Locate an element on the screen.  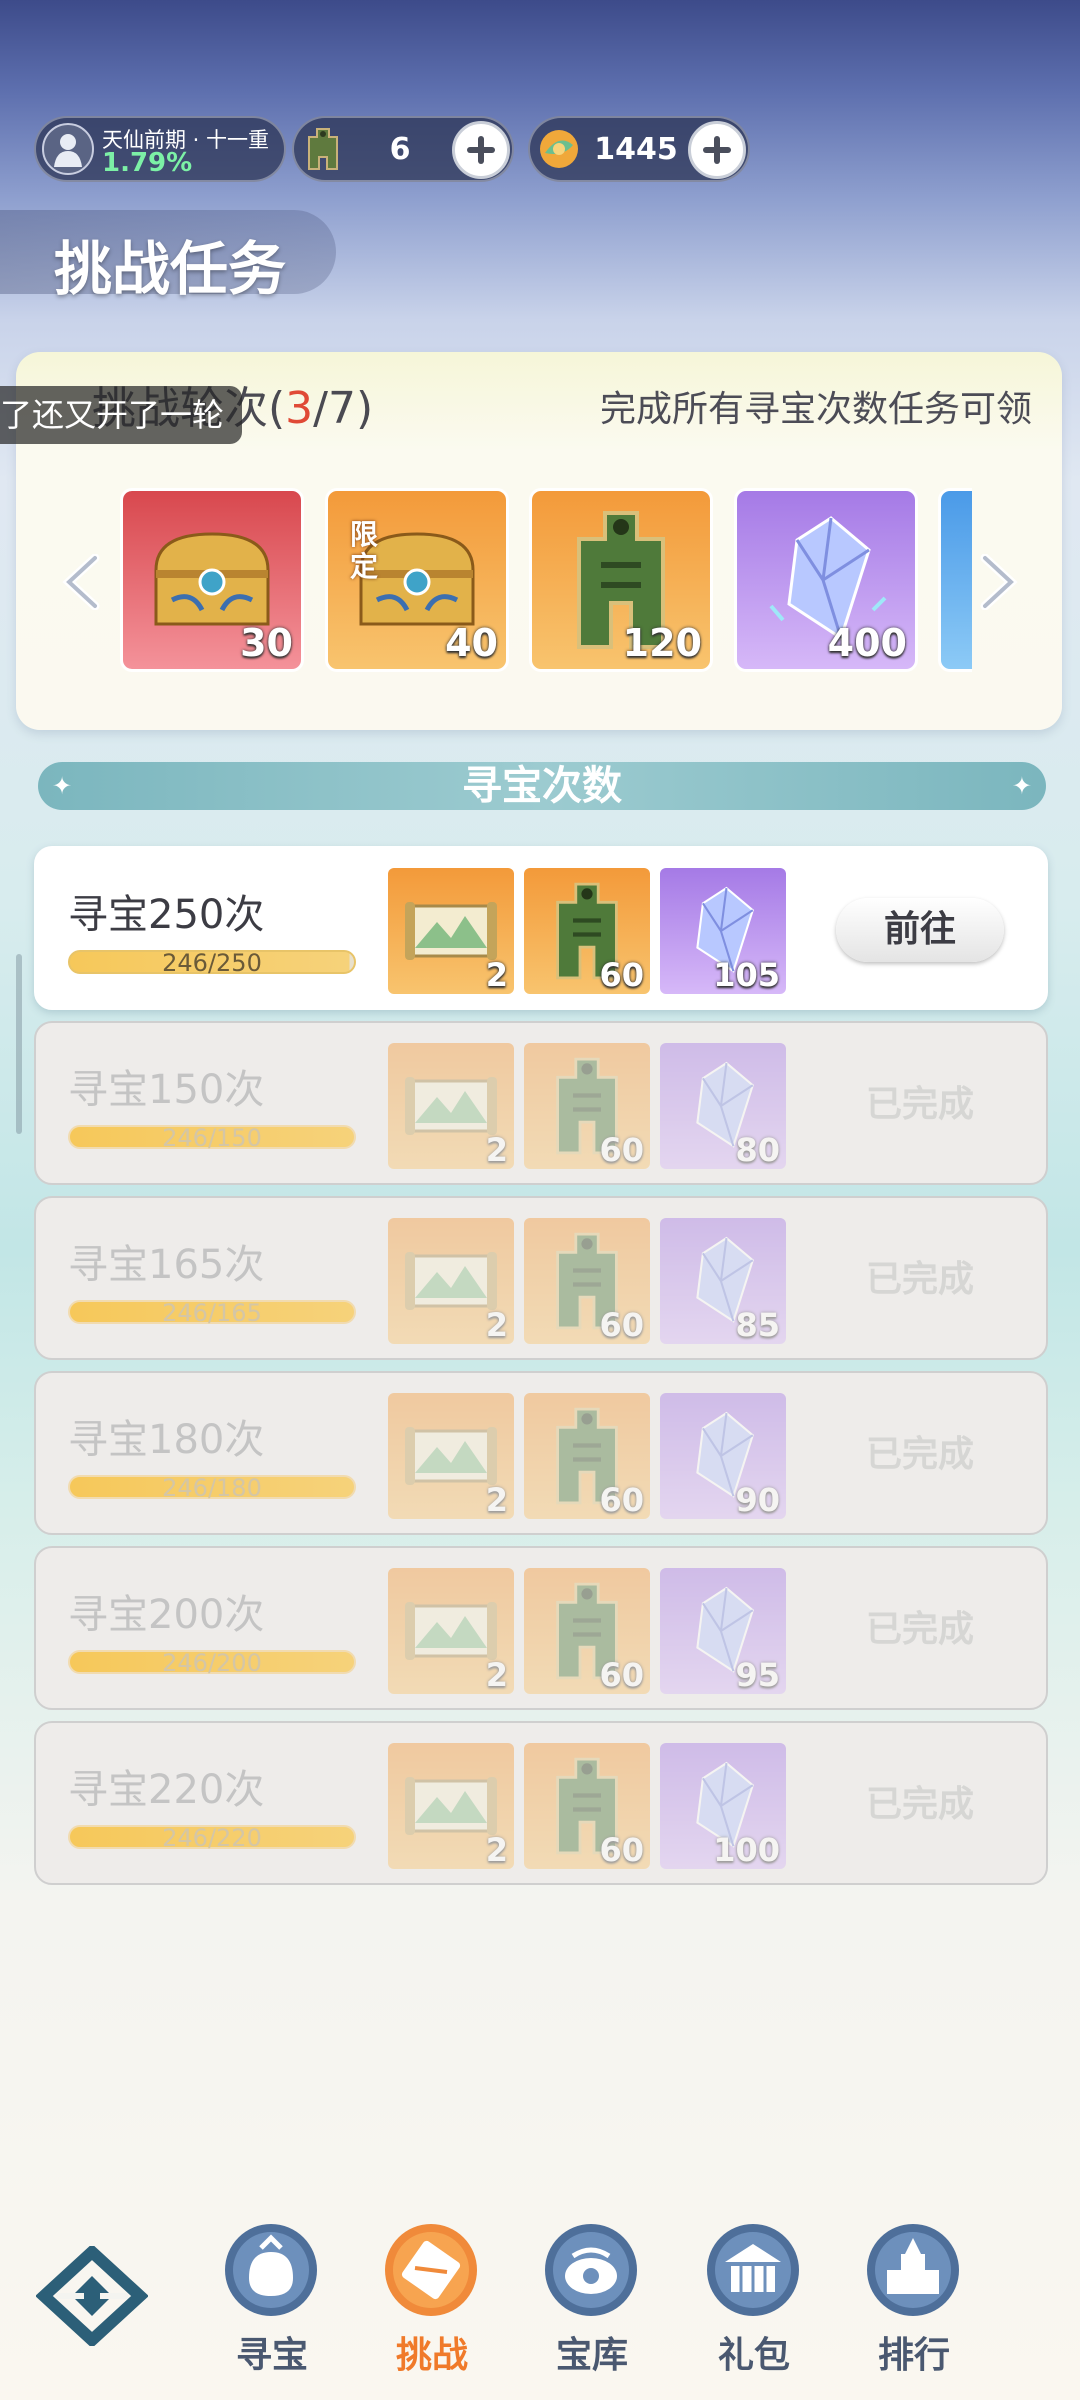
page-title-bar: 挑战任务 is located at coordinates (168, 256).